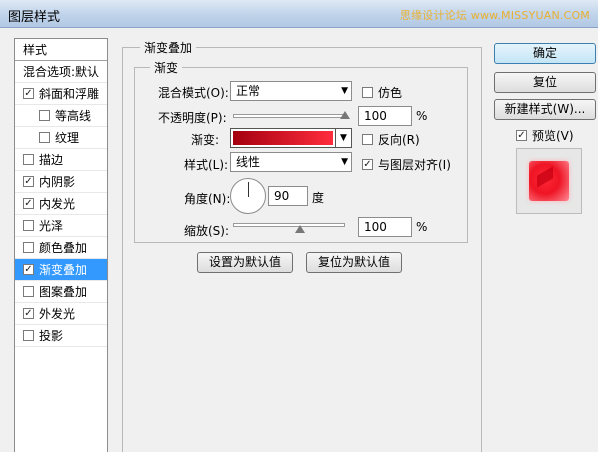  Describe the element at coordinates (422, 227) in the screenshot. I see `scale-unit: %` at that location.